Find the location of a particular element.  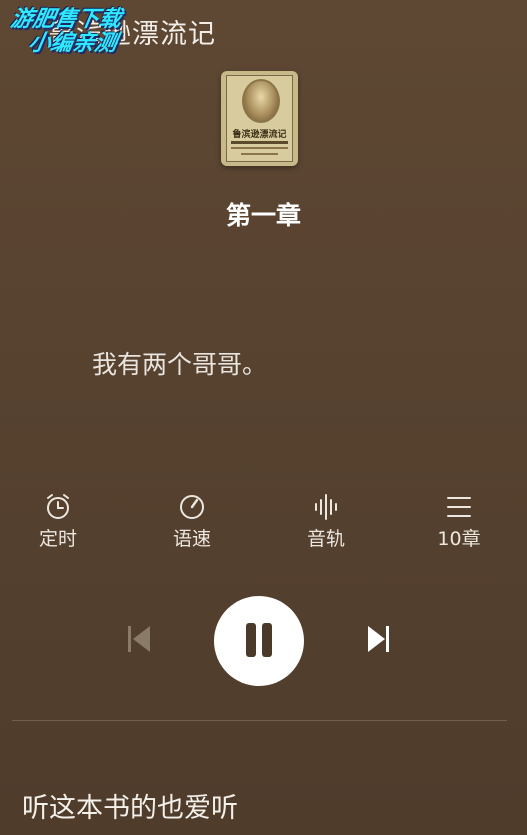

speed-label: 语速 is located at coordinates (191, 539).